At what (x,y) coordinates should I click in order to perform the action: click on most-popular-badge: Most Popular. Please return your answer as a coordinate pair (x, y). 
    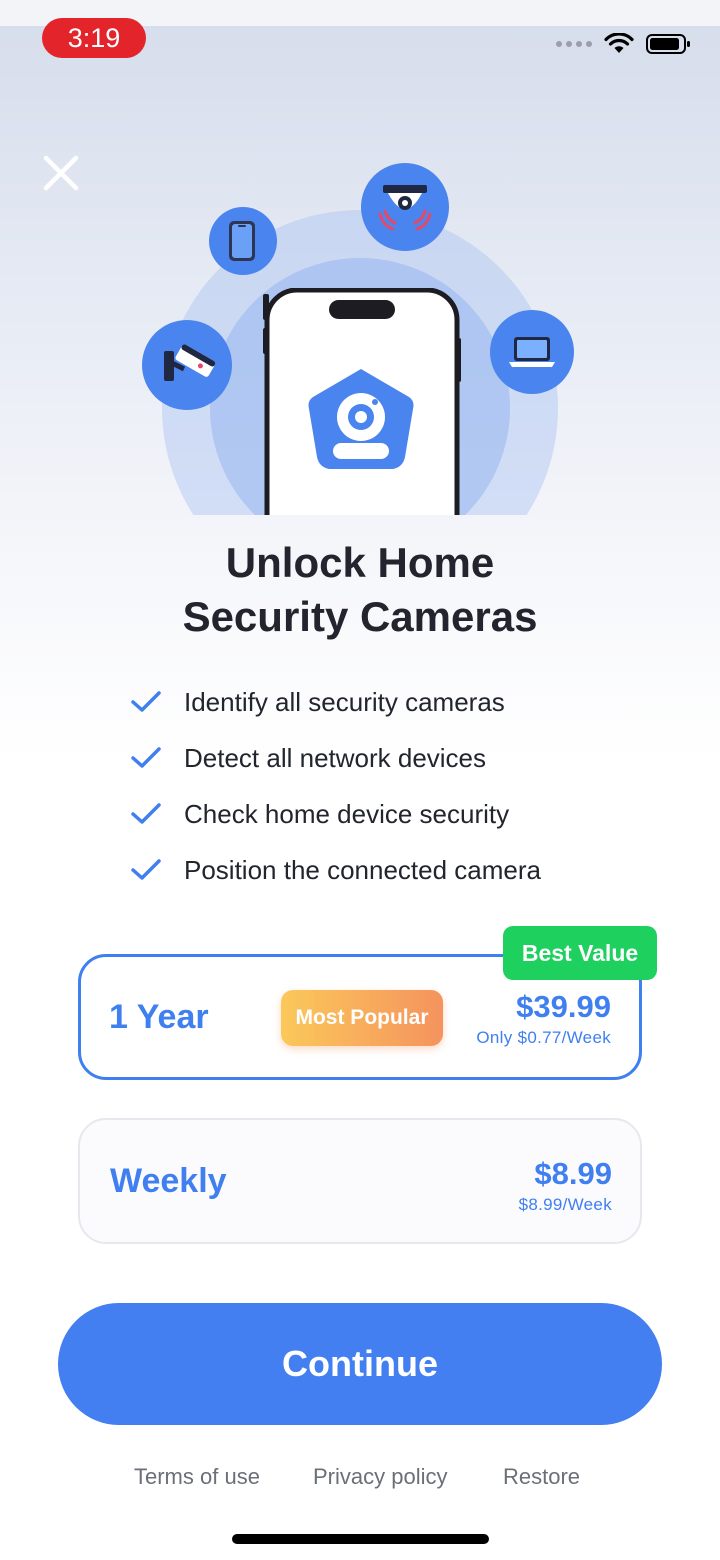
    Looking at the image, I should click on (362, 1018).